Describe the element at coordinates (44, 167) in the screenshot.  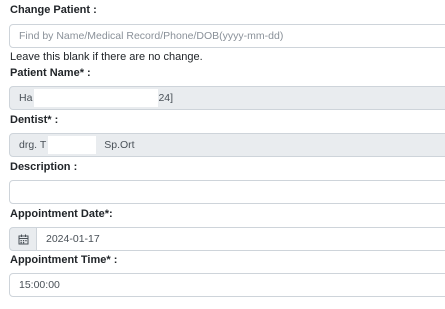
I see `description-label: Description :` at that location.